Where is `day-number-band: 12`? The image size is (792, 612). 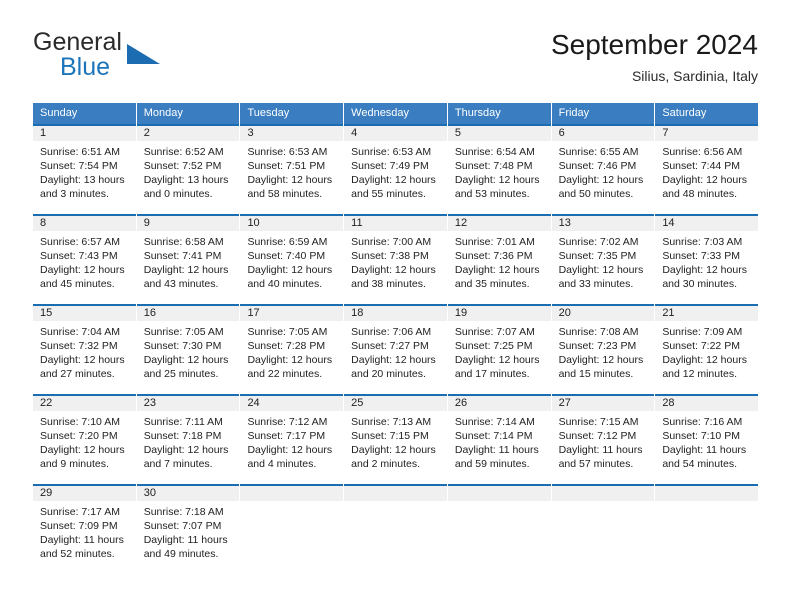 day-number-band: 12 is located at coordinates (499, 222).